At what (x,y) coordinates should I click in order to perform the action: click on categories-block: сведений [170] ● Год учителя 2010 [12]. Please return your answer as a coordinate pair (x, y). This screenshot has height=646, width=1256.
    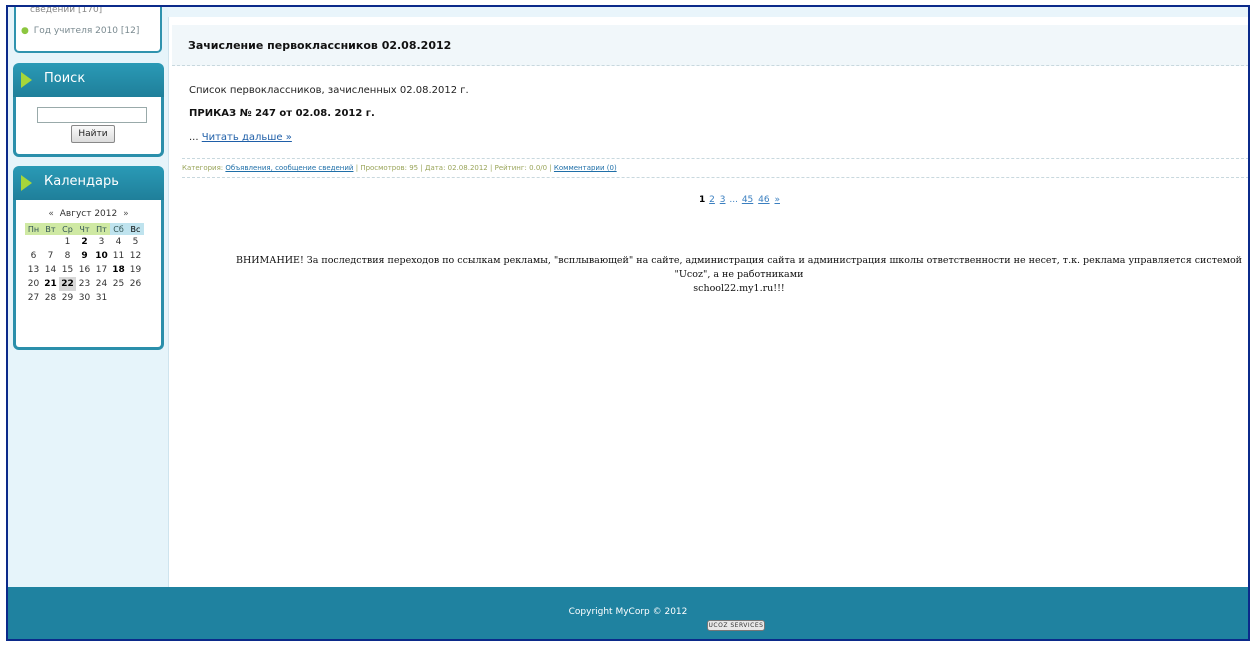
    Looking at the image, I should click on (88, 30).